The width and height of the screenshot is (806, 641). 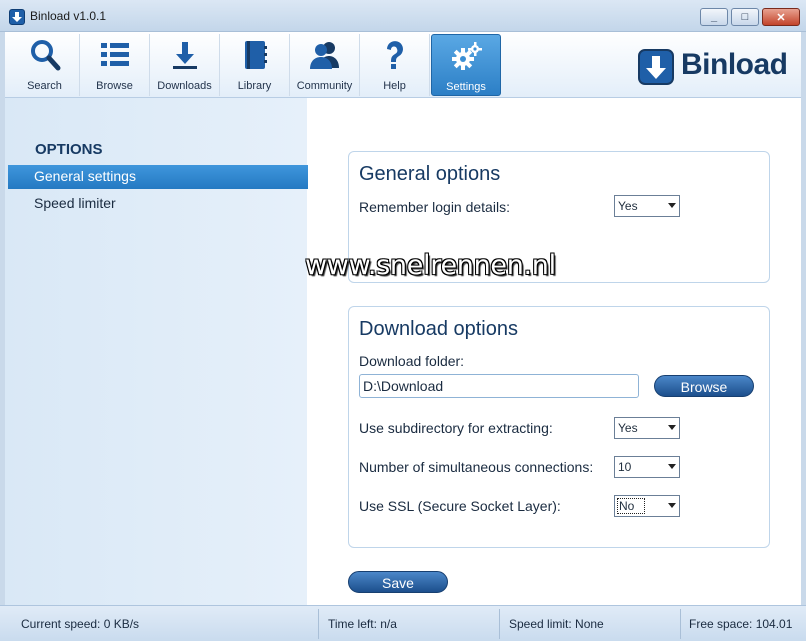 What do you see at coordinates (403, 16) in the screenshot?
I see `title-bar: Binload v1.0.1 _ □ ✕` at bounding box center [403, 16].